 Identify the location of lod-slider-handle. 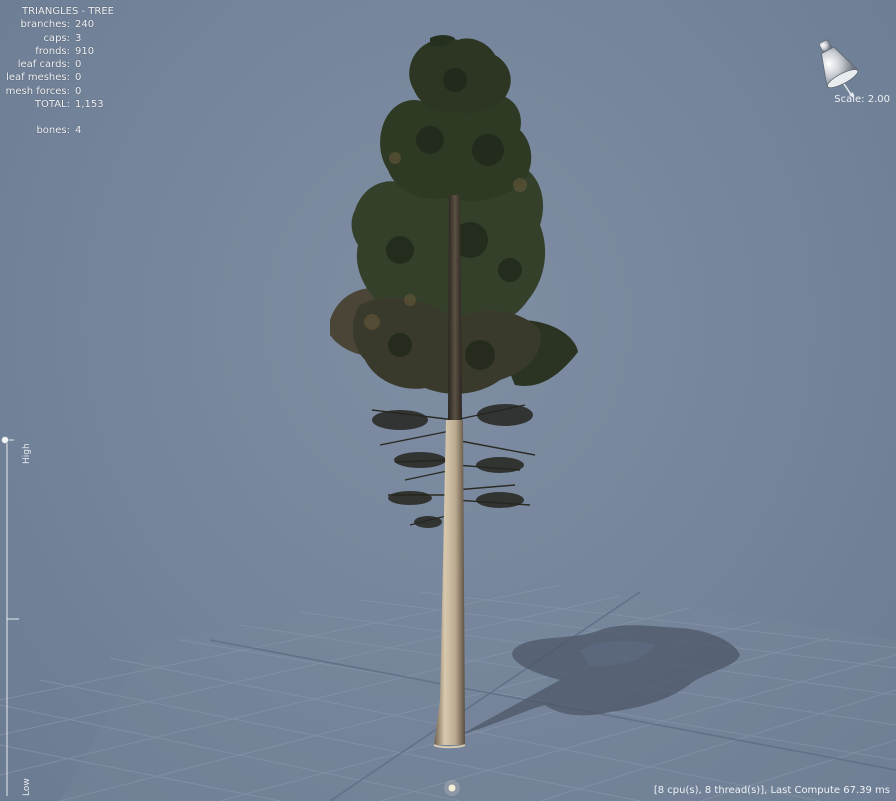
(5, 440).